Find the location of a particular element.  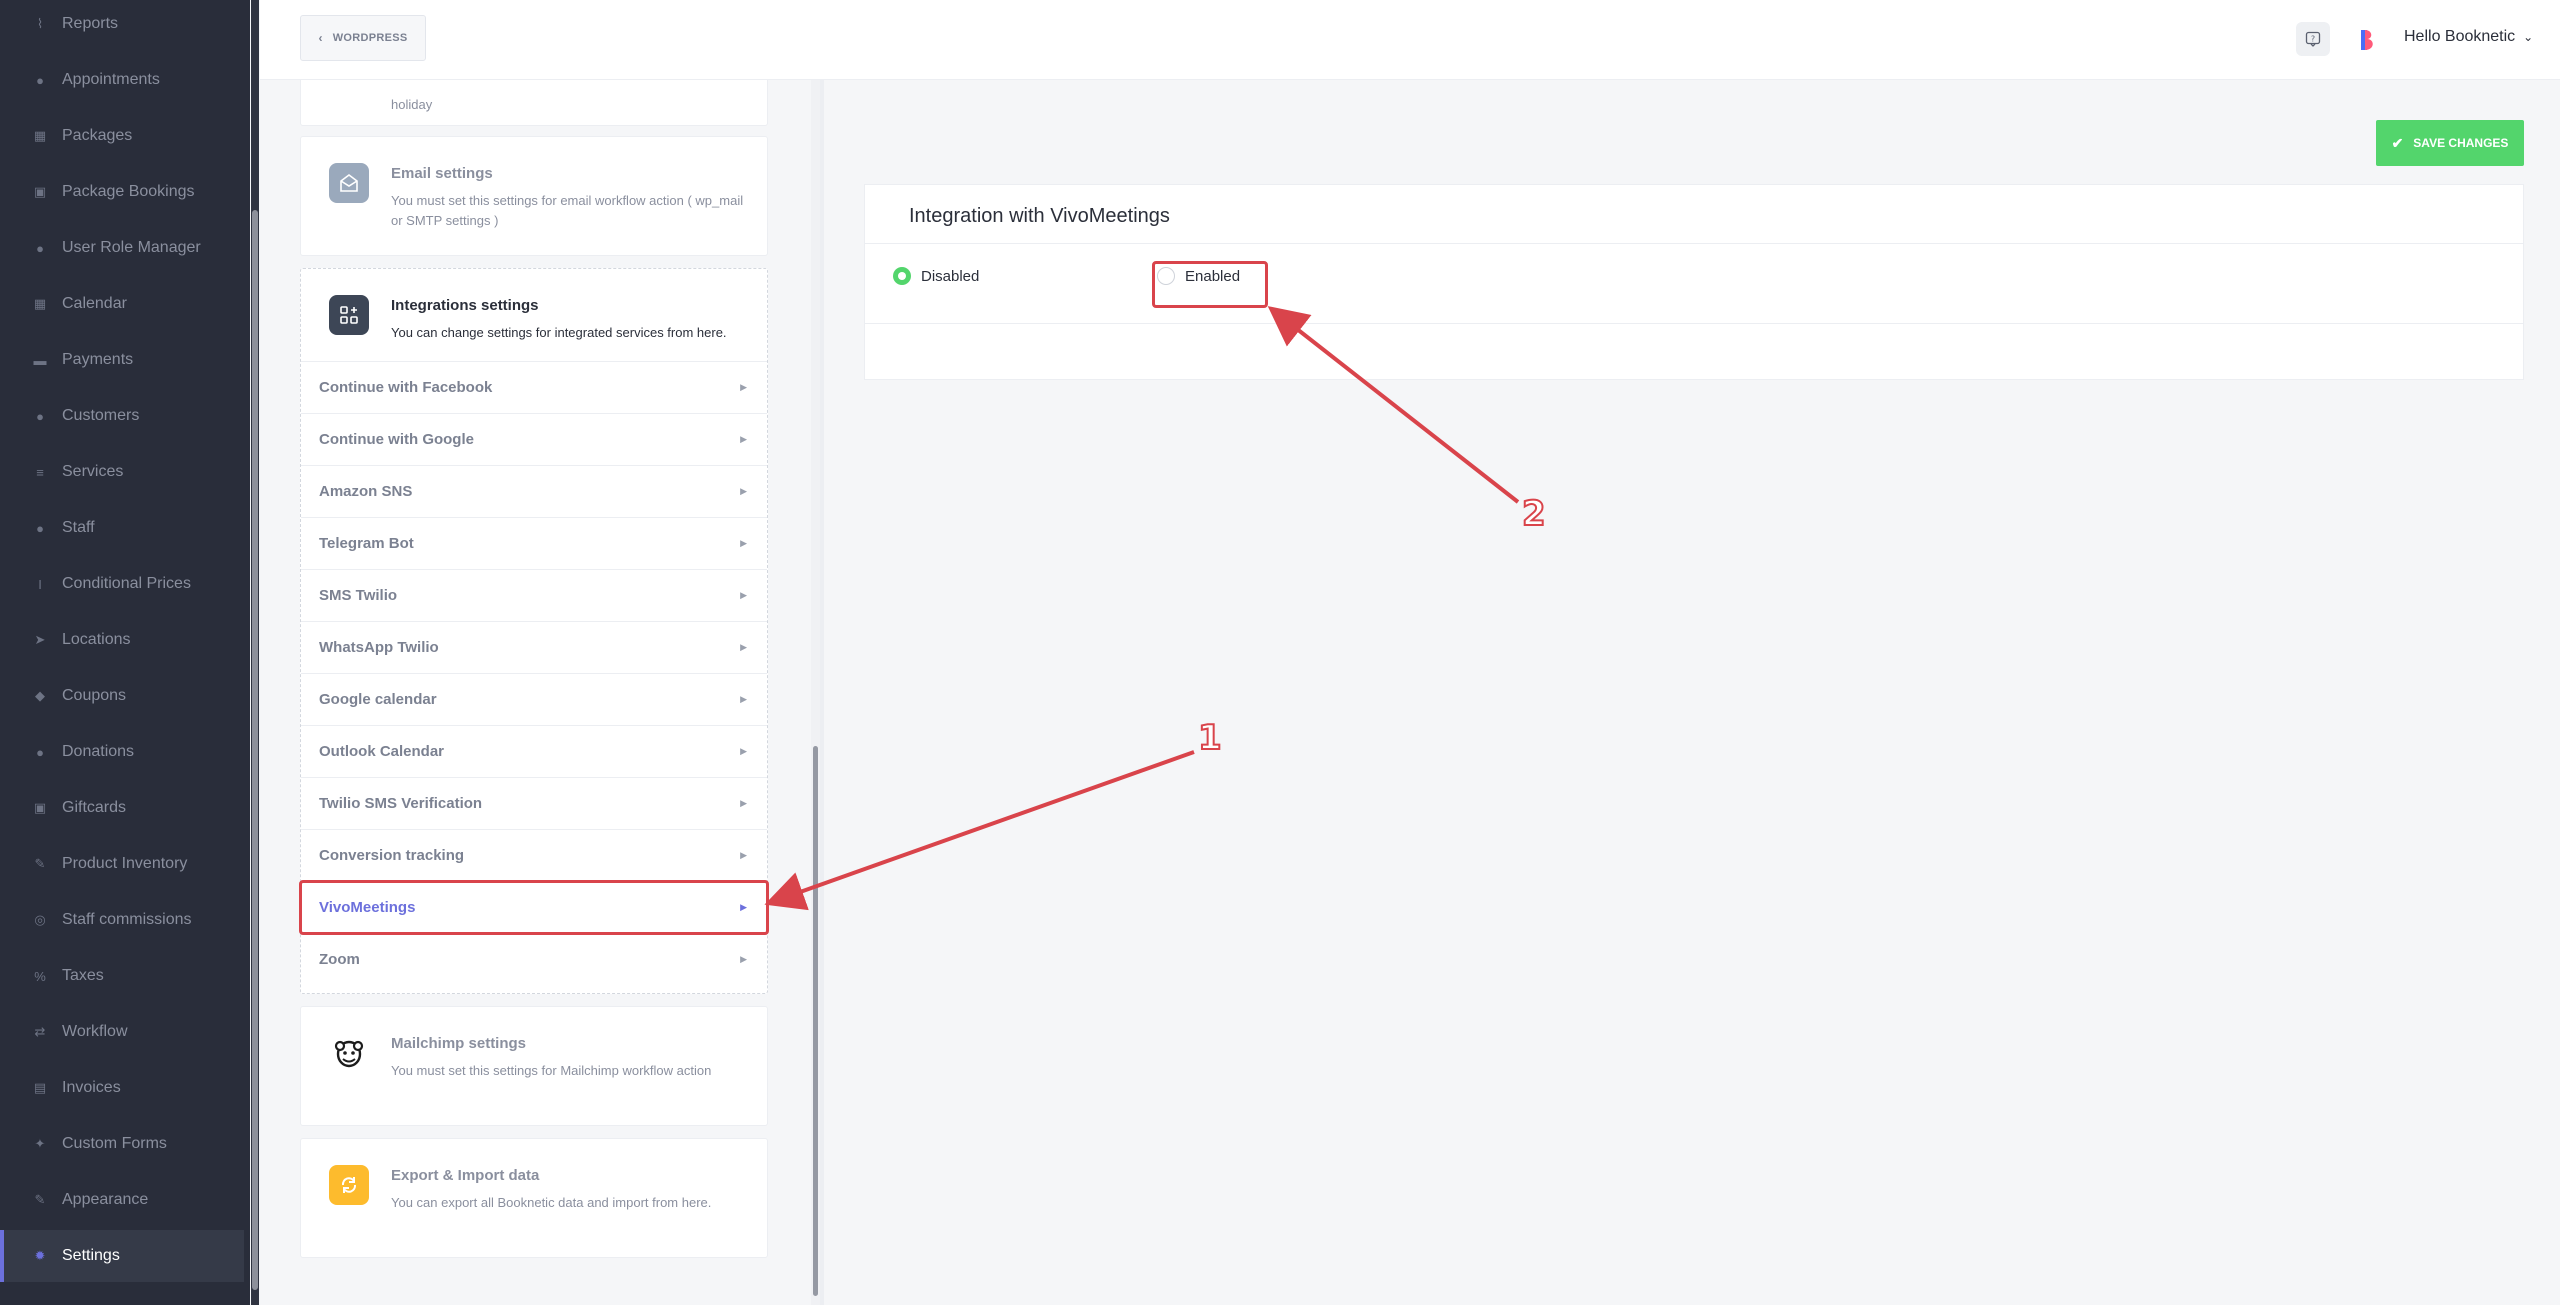

sidebar-item-staff-commissions: ◎ Staff commissions is located at coordinates (122, 920).